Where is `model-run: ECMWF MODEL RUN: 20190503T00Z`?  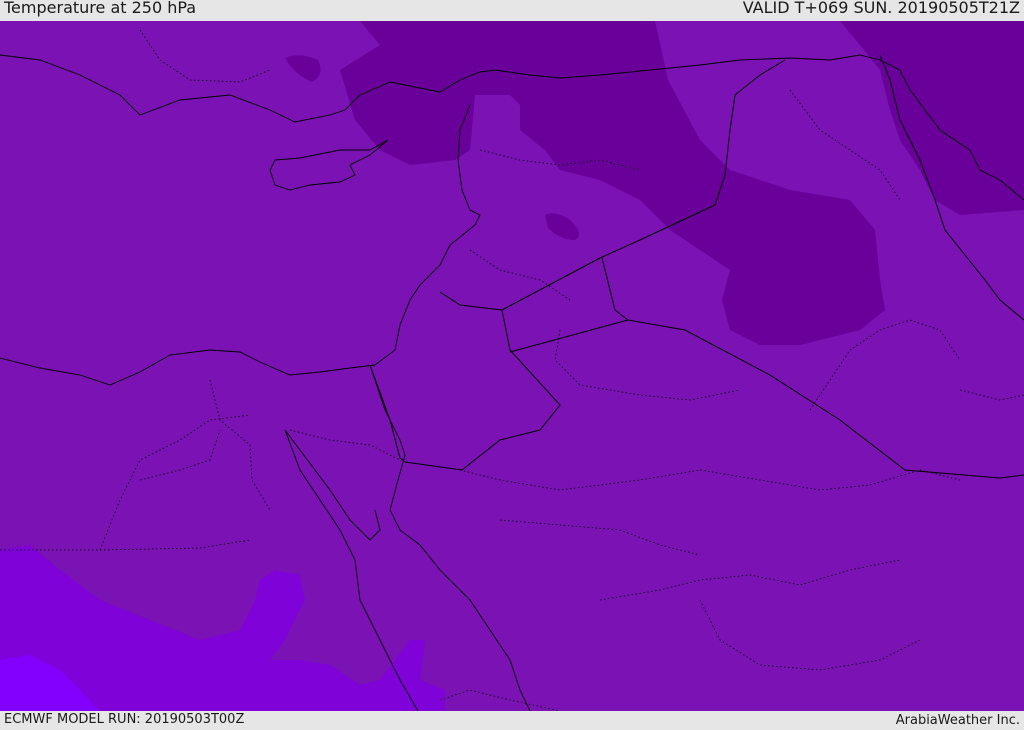
model-run: ECMWF MODEL RUN: 20190503T00Z is located at coordinates (124, 719).